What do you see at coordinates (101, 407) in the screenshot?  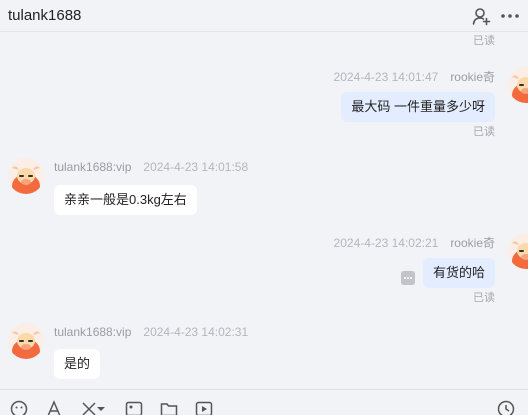 I see `dropdown-icon` at bounding box center [101, 407].